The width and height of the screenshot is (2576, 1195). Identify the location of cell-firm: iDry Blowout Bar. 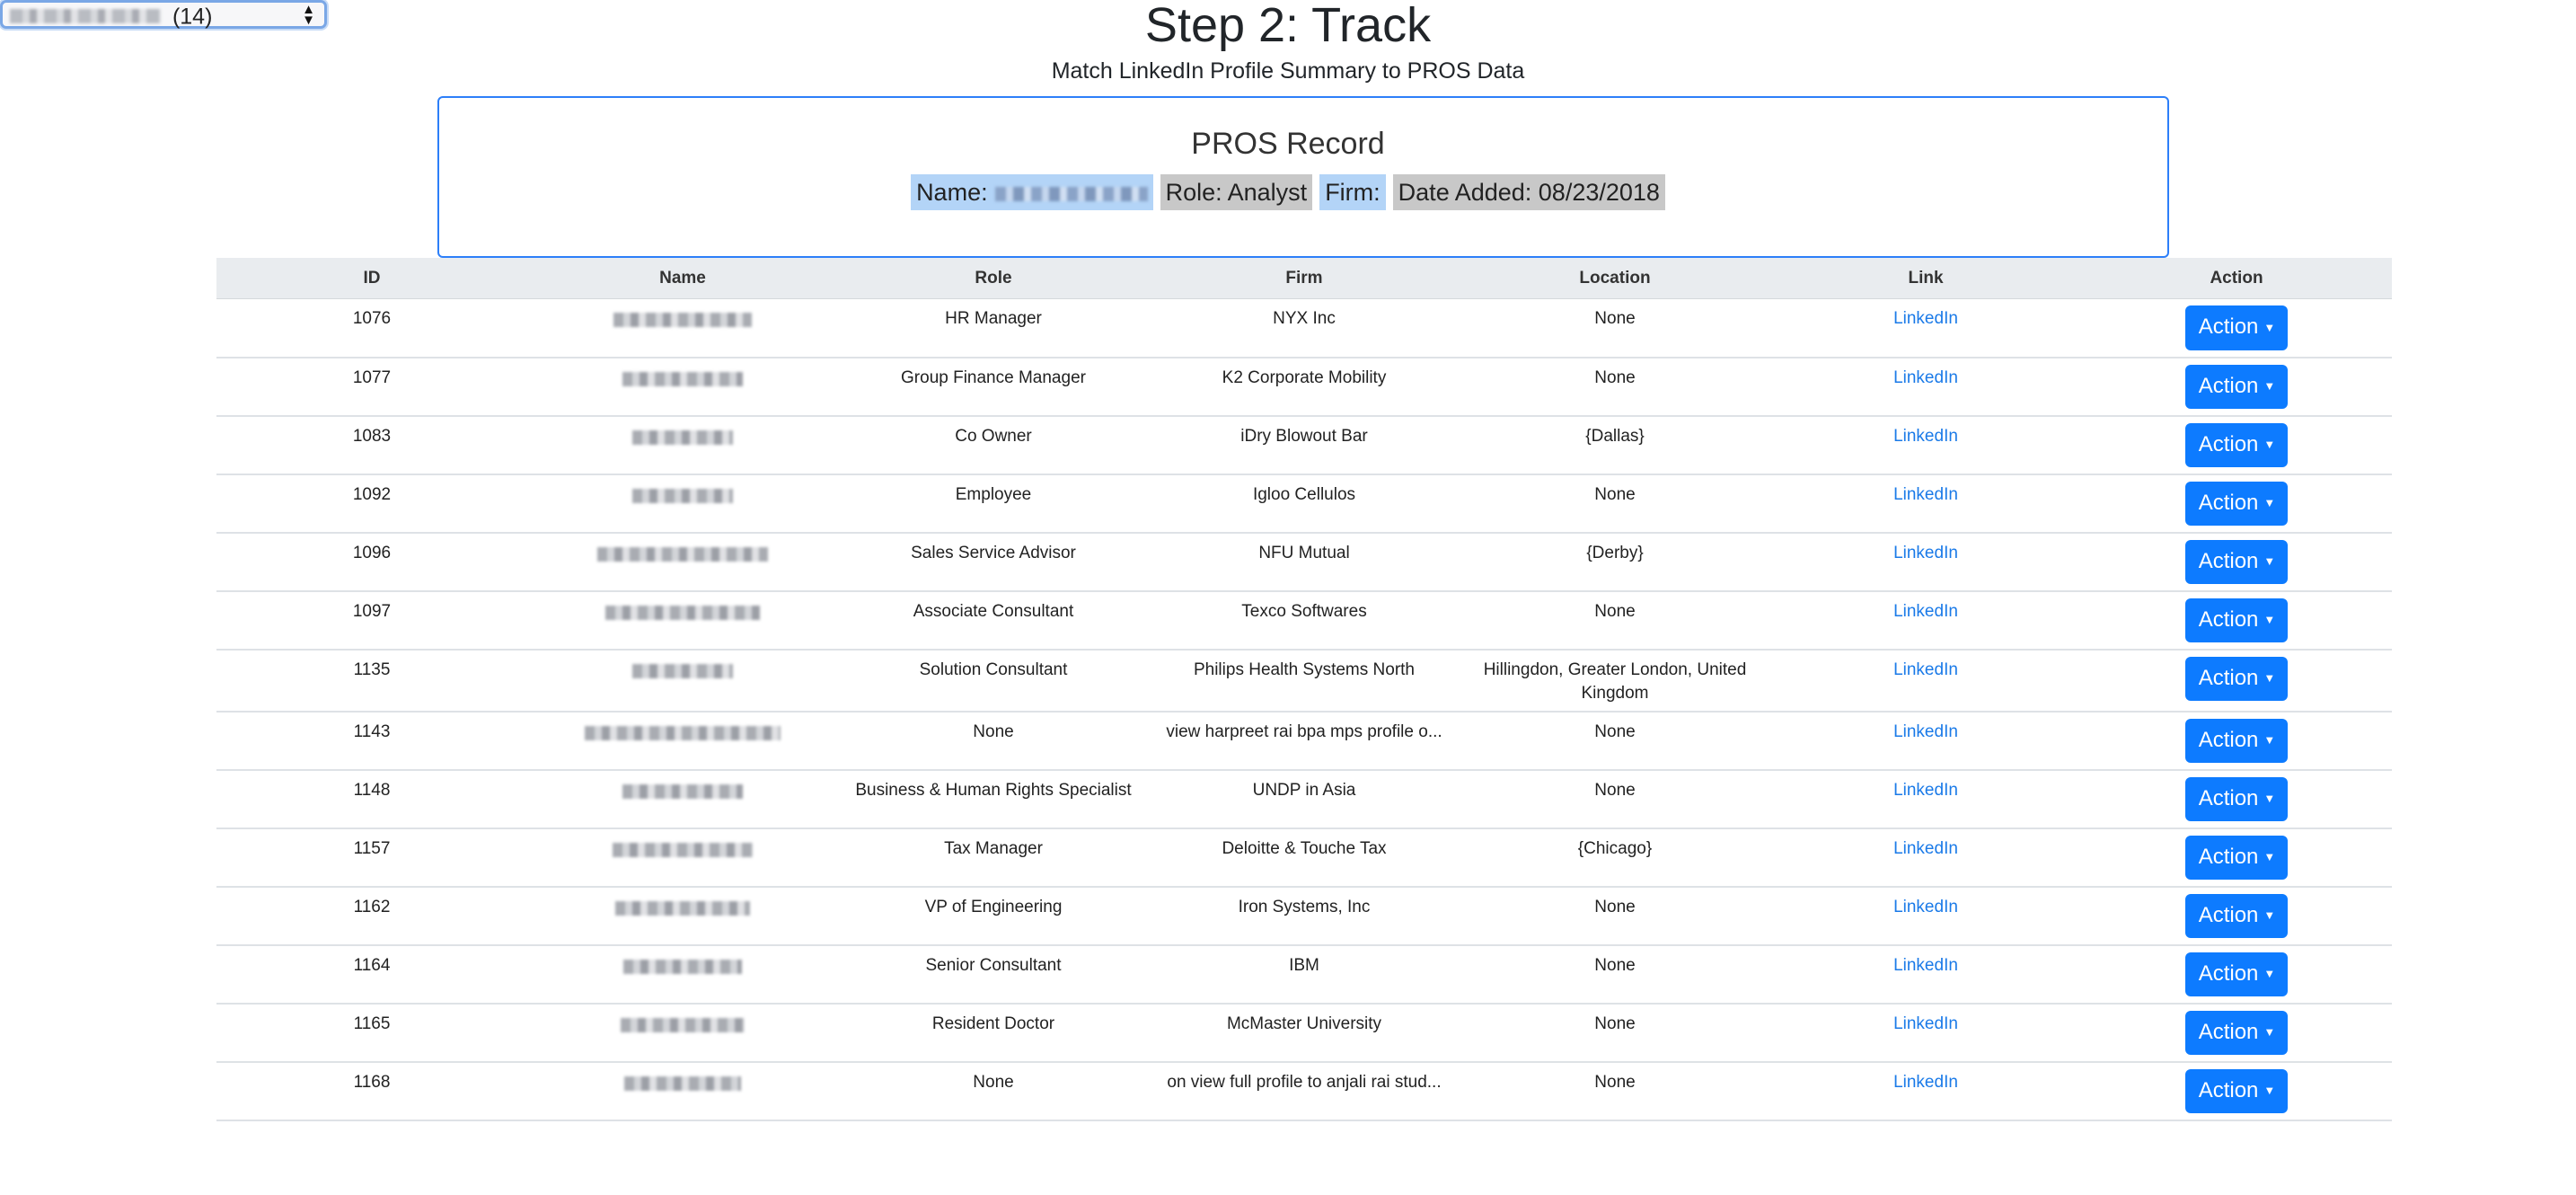
(1304, 445).